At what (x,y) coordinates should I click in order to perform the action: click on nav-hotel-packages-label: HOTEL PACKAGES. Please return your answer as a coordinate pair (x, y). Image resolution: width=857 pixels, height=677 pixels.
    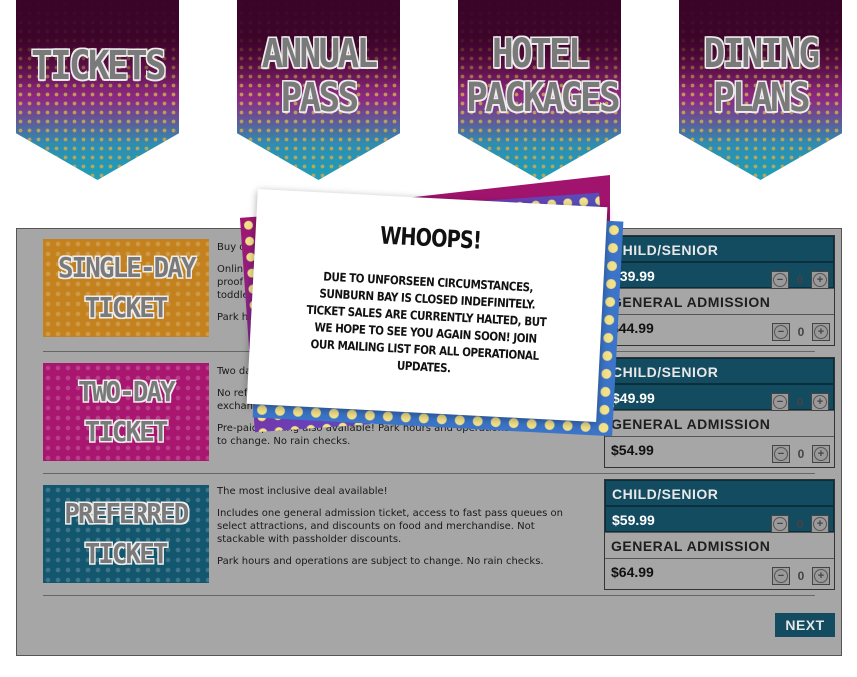
    Looking at the image, I should click on (543, 76).